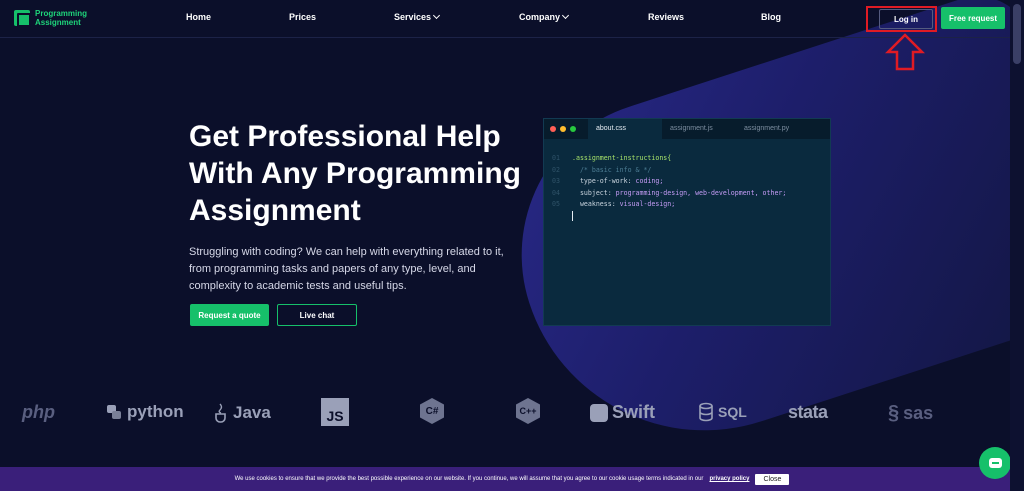 The height and width of the screenshot is (491, 1024). Describe the element at coordinates (905, 52) in the screenshot. I see `up-arrow-annotation-icon` at that location.